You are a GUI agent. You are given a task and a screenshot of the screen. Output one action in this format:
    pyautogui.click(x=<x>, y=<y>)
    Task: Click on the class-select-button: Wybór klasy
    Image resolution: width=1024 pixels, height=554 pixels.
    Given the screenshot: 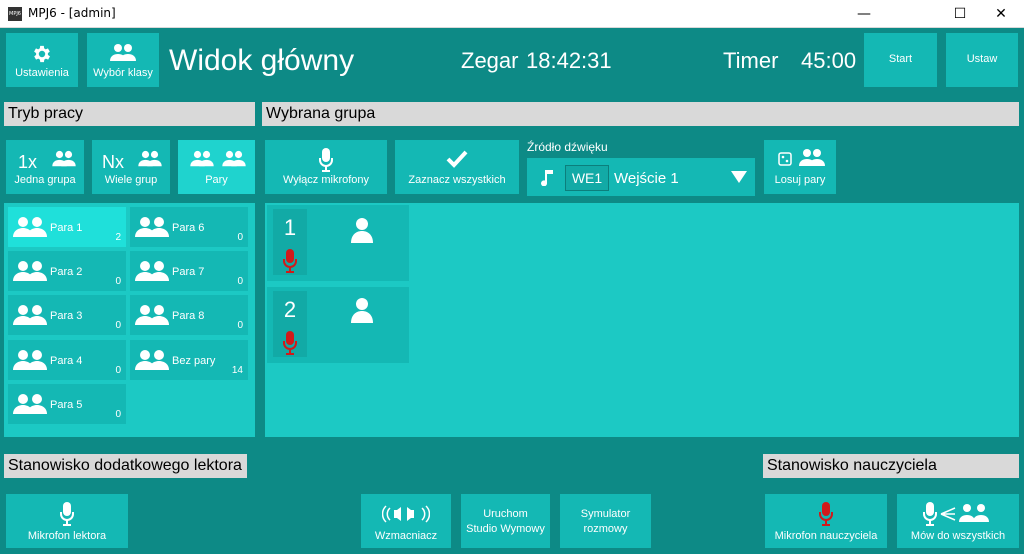 What is the action you would take?
    pyautogui.click(x=123, y=60)
    